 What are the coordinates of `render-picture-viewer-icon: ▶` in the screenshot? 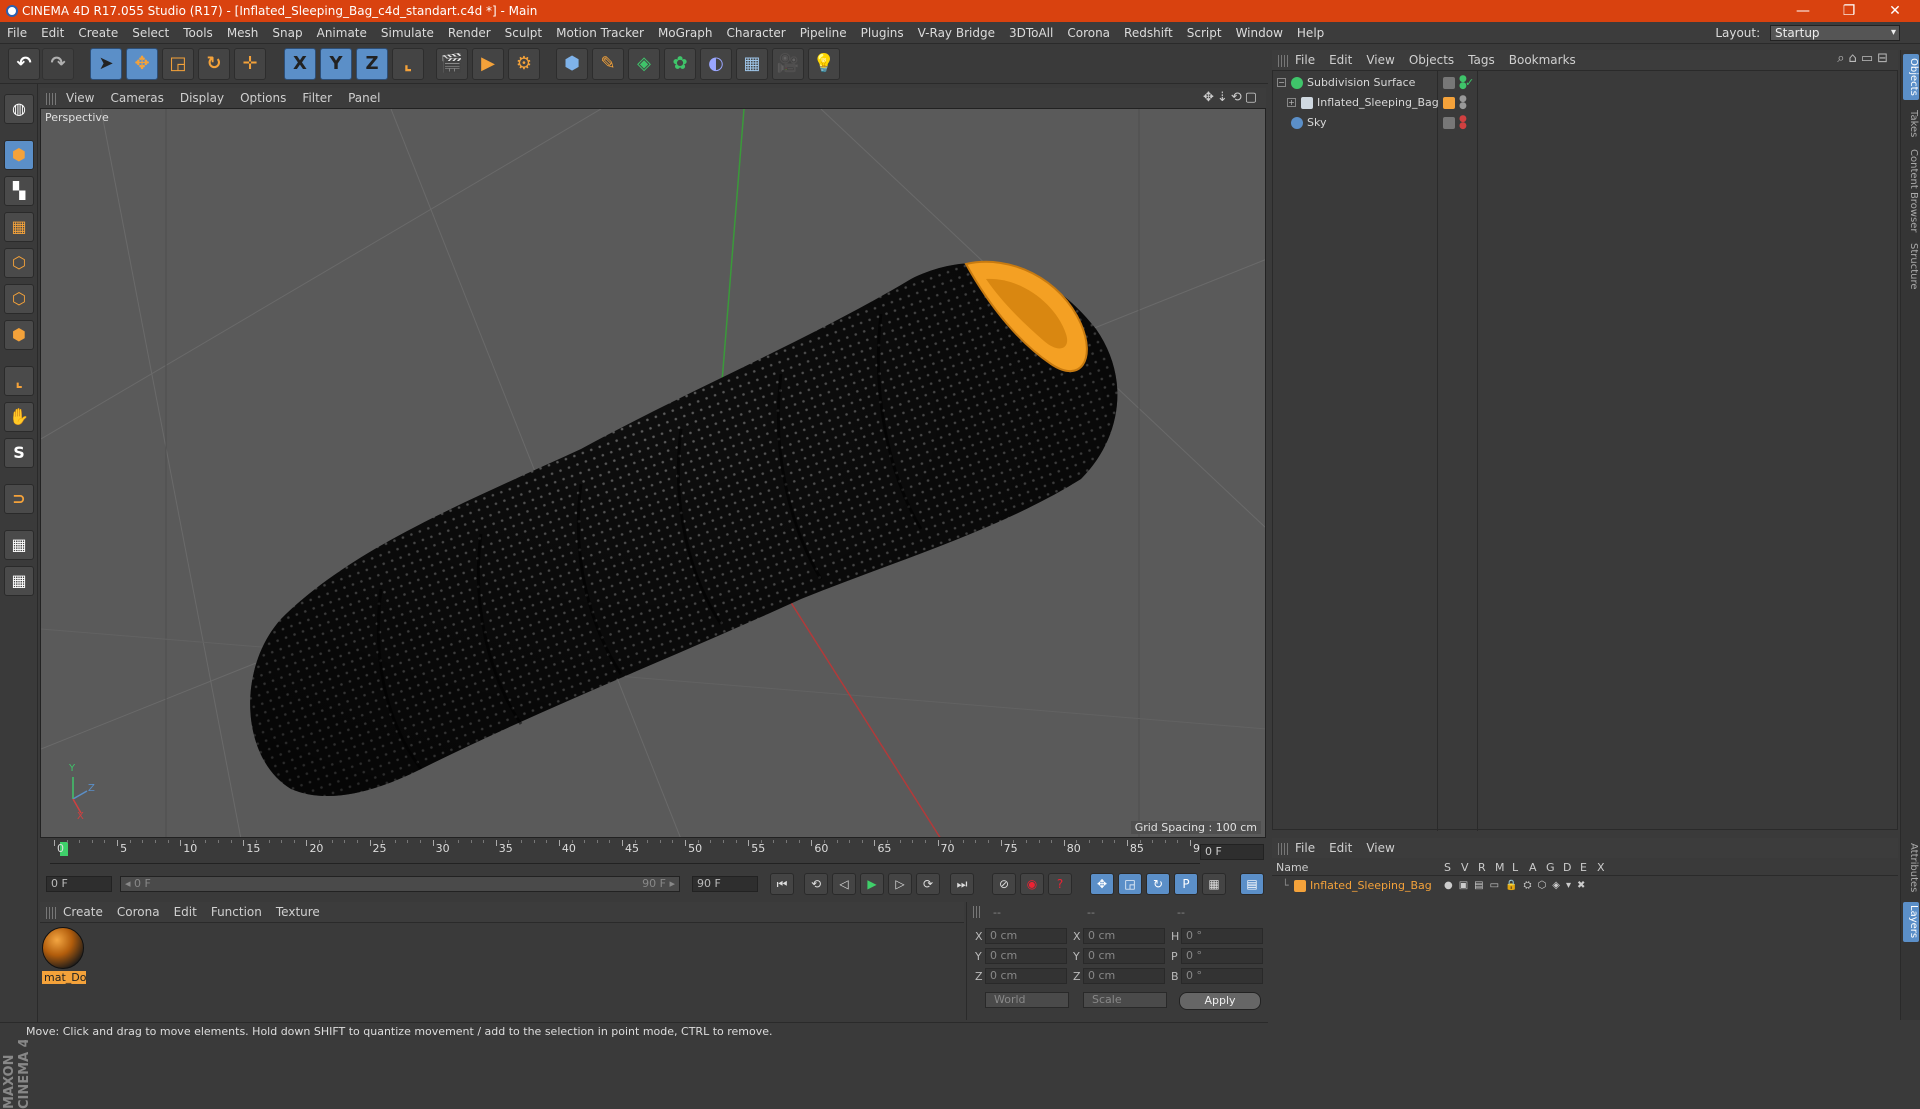 It's located at (488, 64).